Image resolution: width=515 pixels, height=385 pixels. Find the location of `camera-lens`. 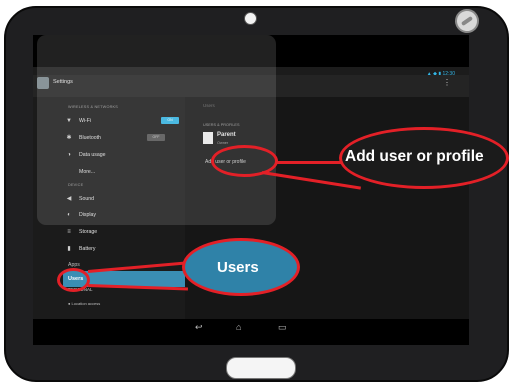

camera-lens is located at coordinates (250, 18).